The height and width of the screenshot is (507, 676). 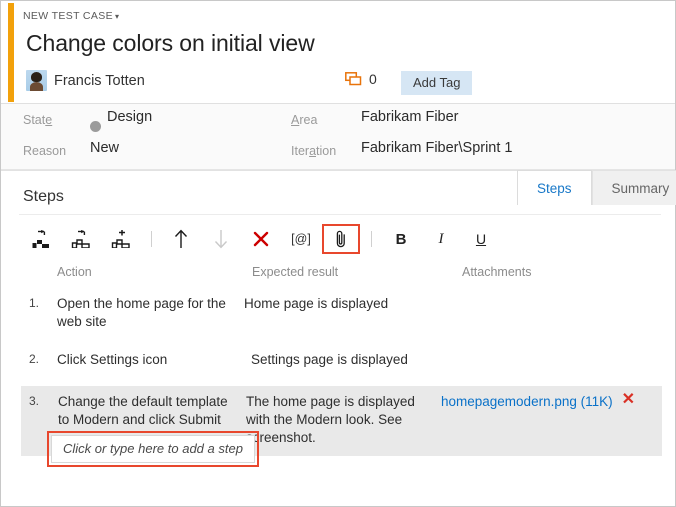 I want to click on steps-toolbar: [@] B I U, so click(x=341, y=239).